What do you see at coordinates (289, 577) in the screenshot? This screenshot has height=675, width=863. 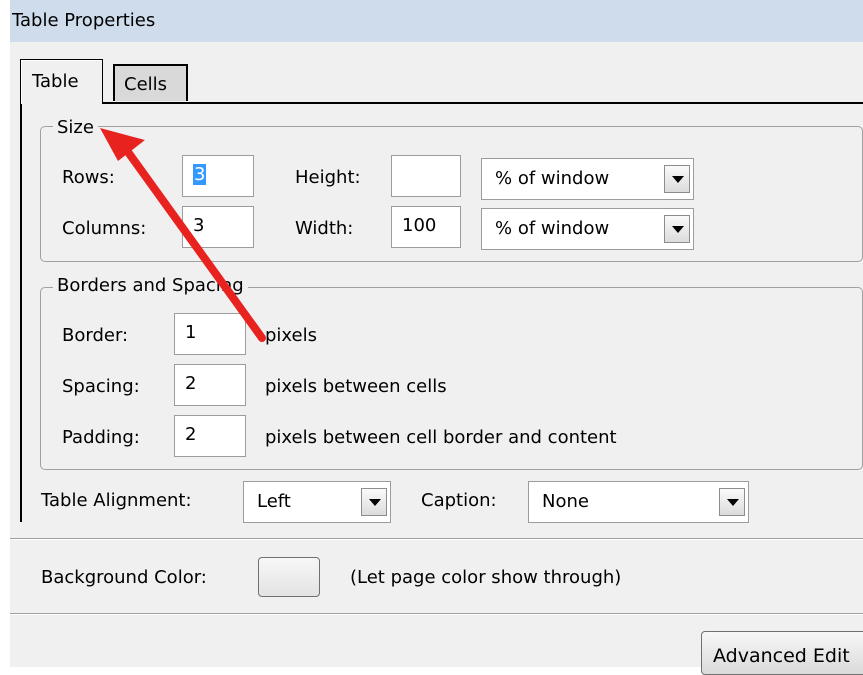 I see `background-color-button` at bounding box center [289, 577].